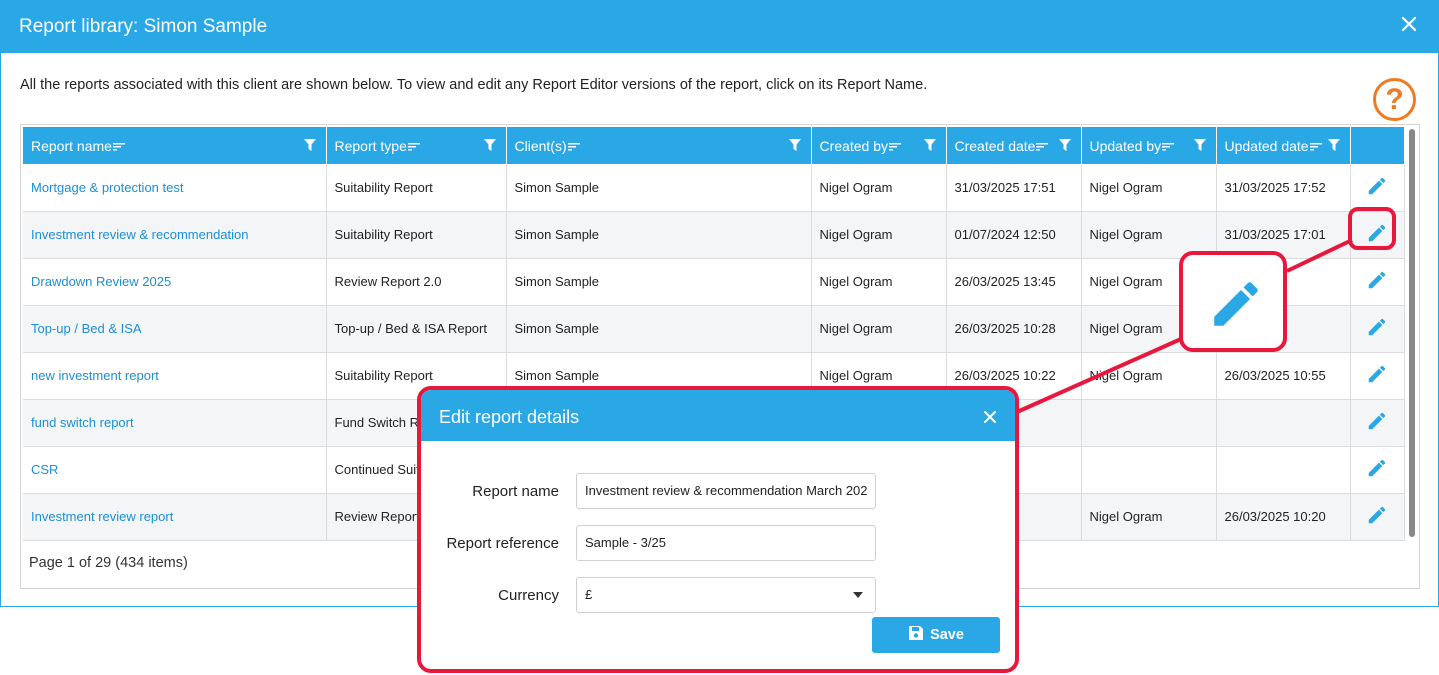 The height and width of the screenshot is (675, 1439). Describe the element at coordinates (175, 282) in the screenshot. I see `report-name-link: Drawdown Review 2025` at that location.